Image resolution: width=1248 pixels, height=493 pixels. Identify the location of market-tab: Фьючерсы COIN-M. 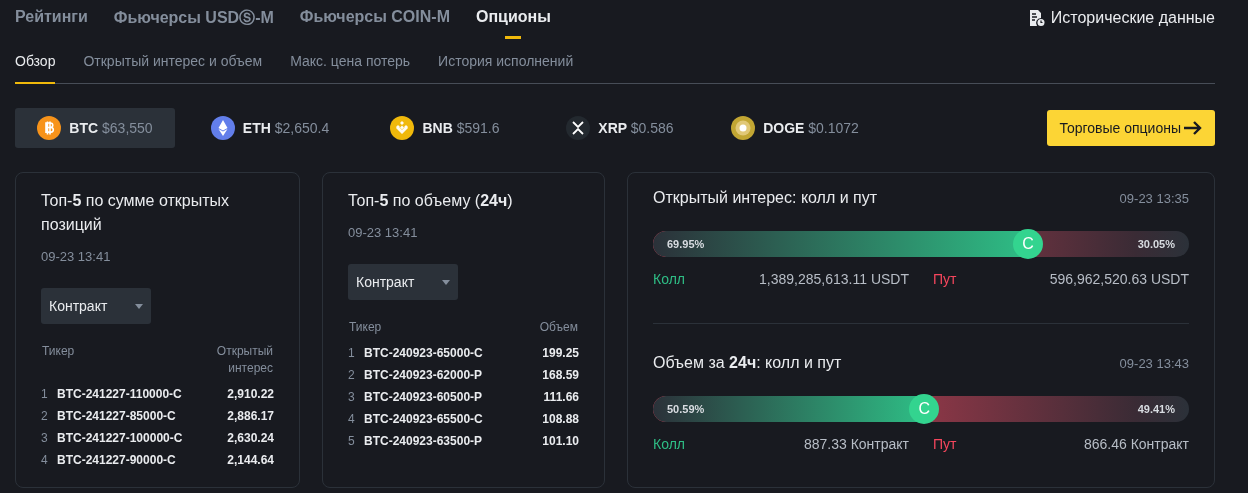
(374, 21).